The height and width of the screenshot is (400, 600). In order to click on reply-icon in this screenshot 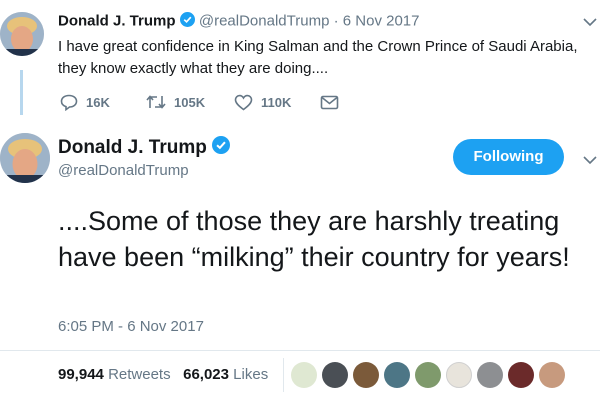, I will do `click(69, 102)`.